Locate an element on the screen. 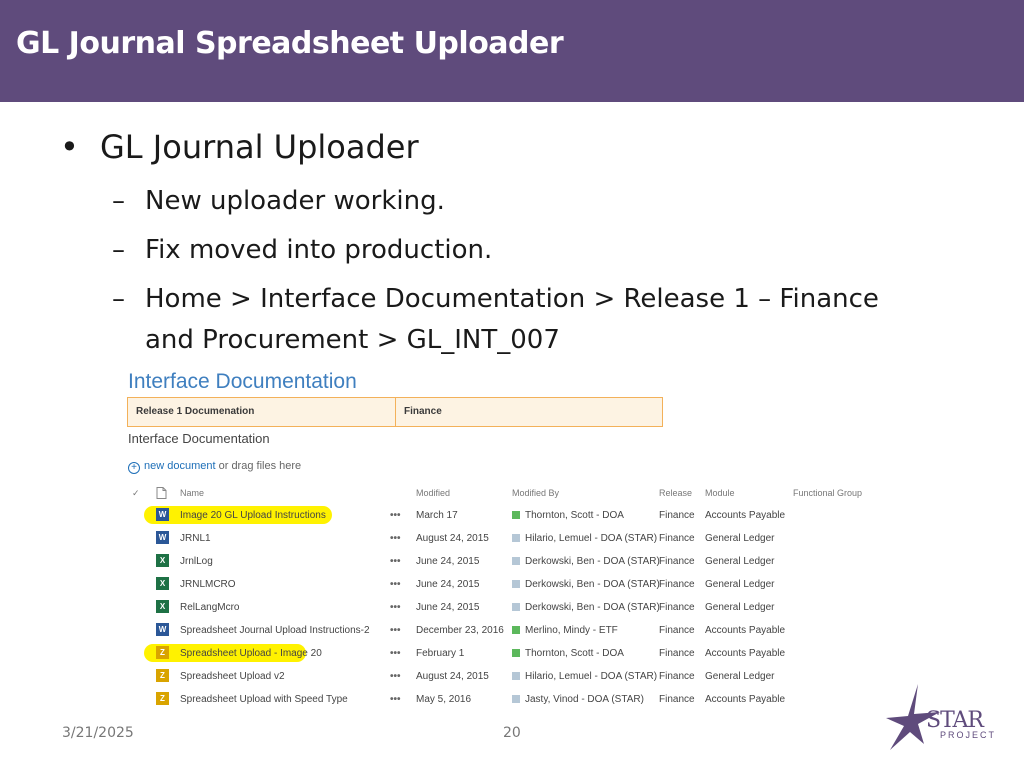  modified-by: Jasty, Vinod - DOA (STAR) is located at coordinates (578, 699).